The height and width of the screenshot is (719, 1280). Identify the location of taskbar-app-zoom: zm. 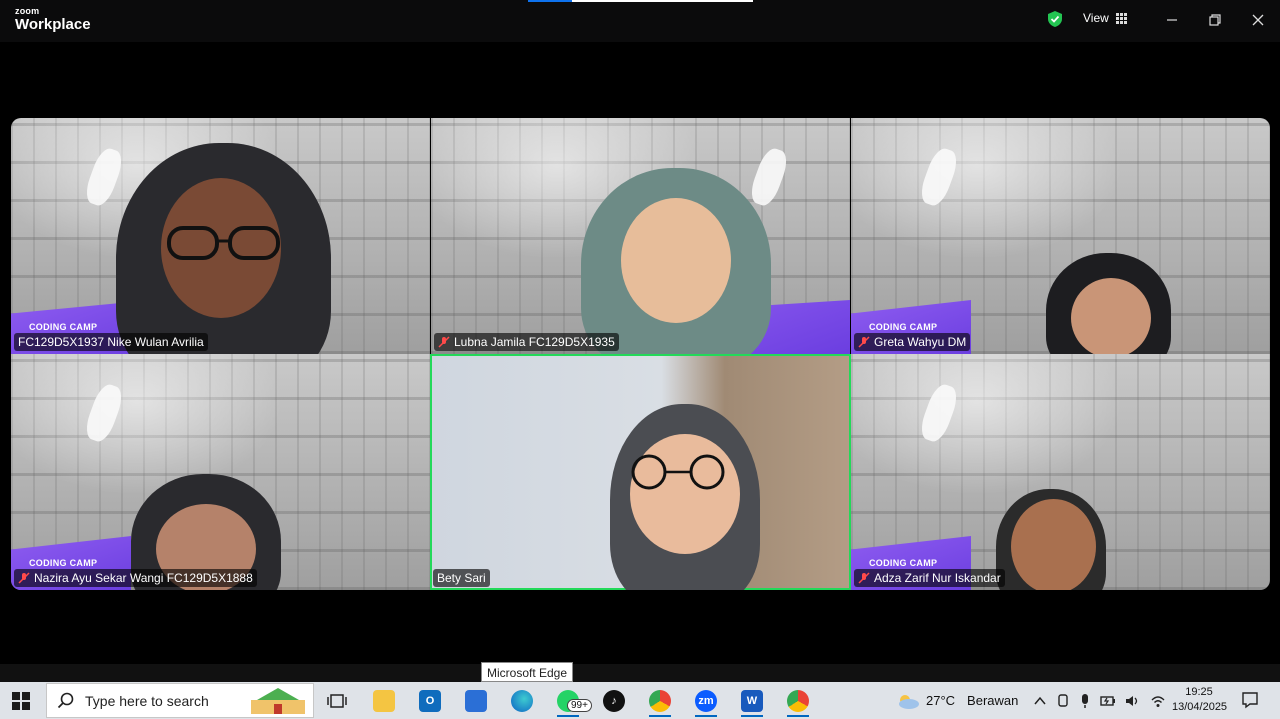
(706, 701).